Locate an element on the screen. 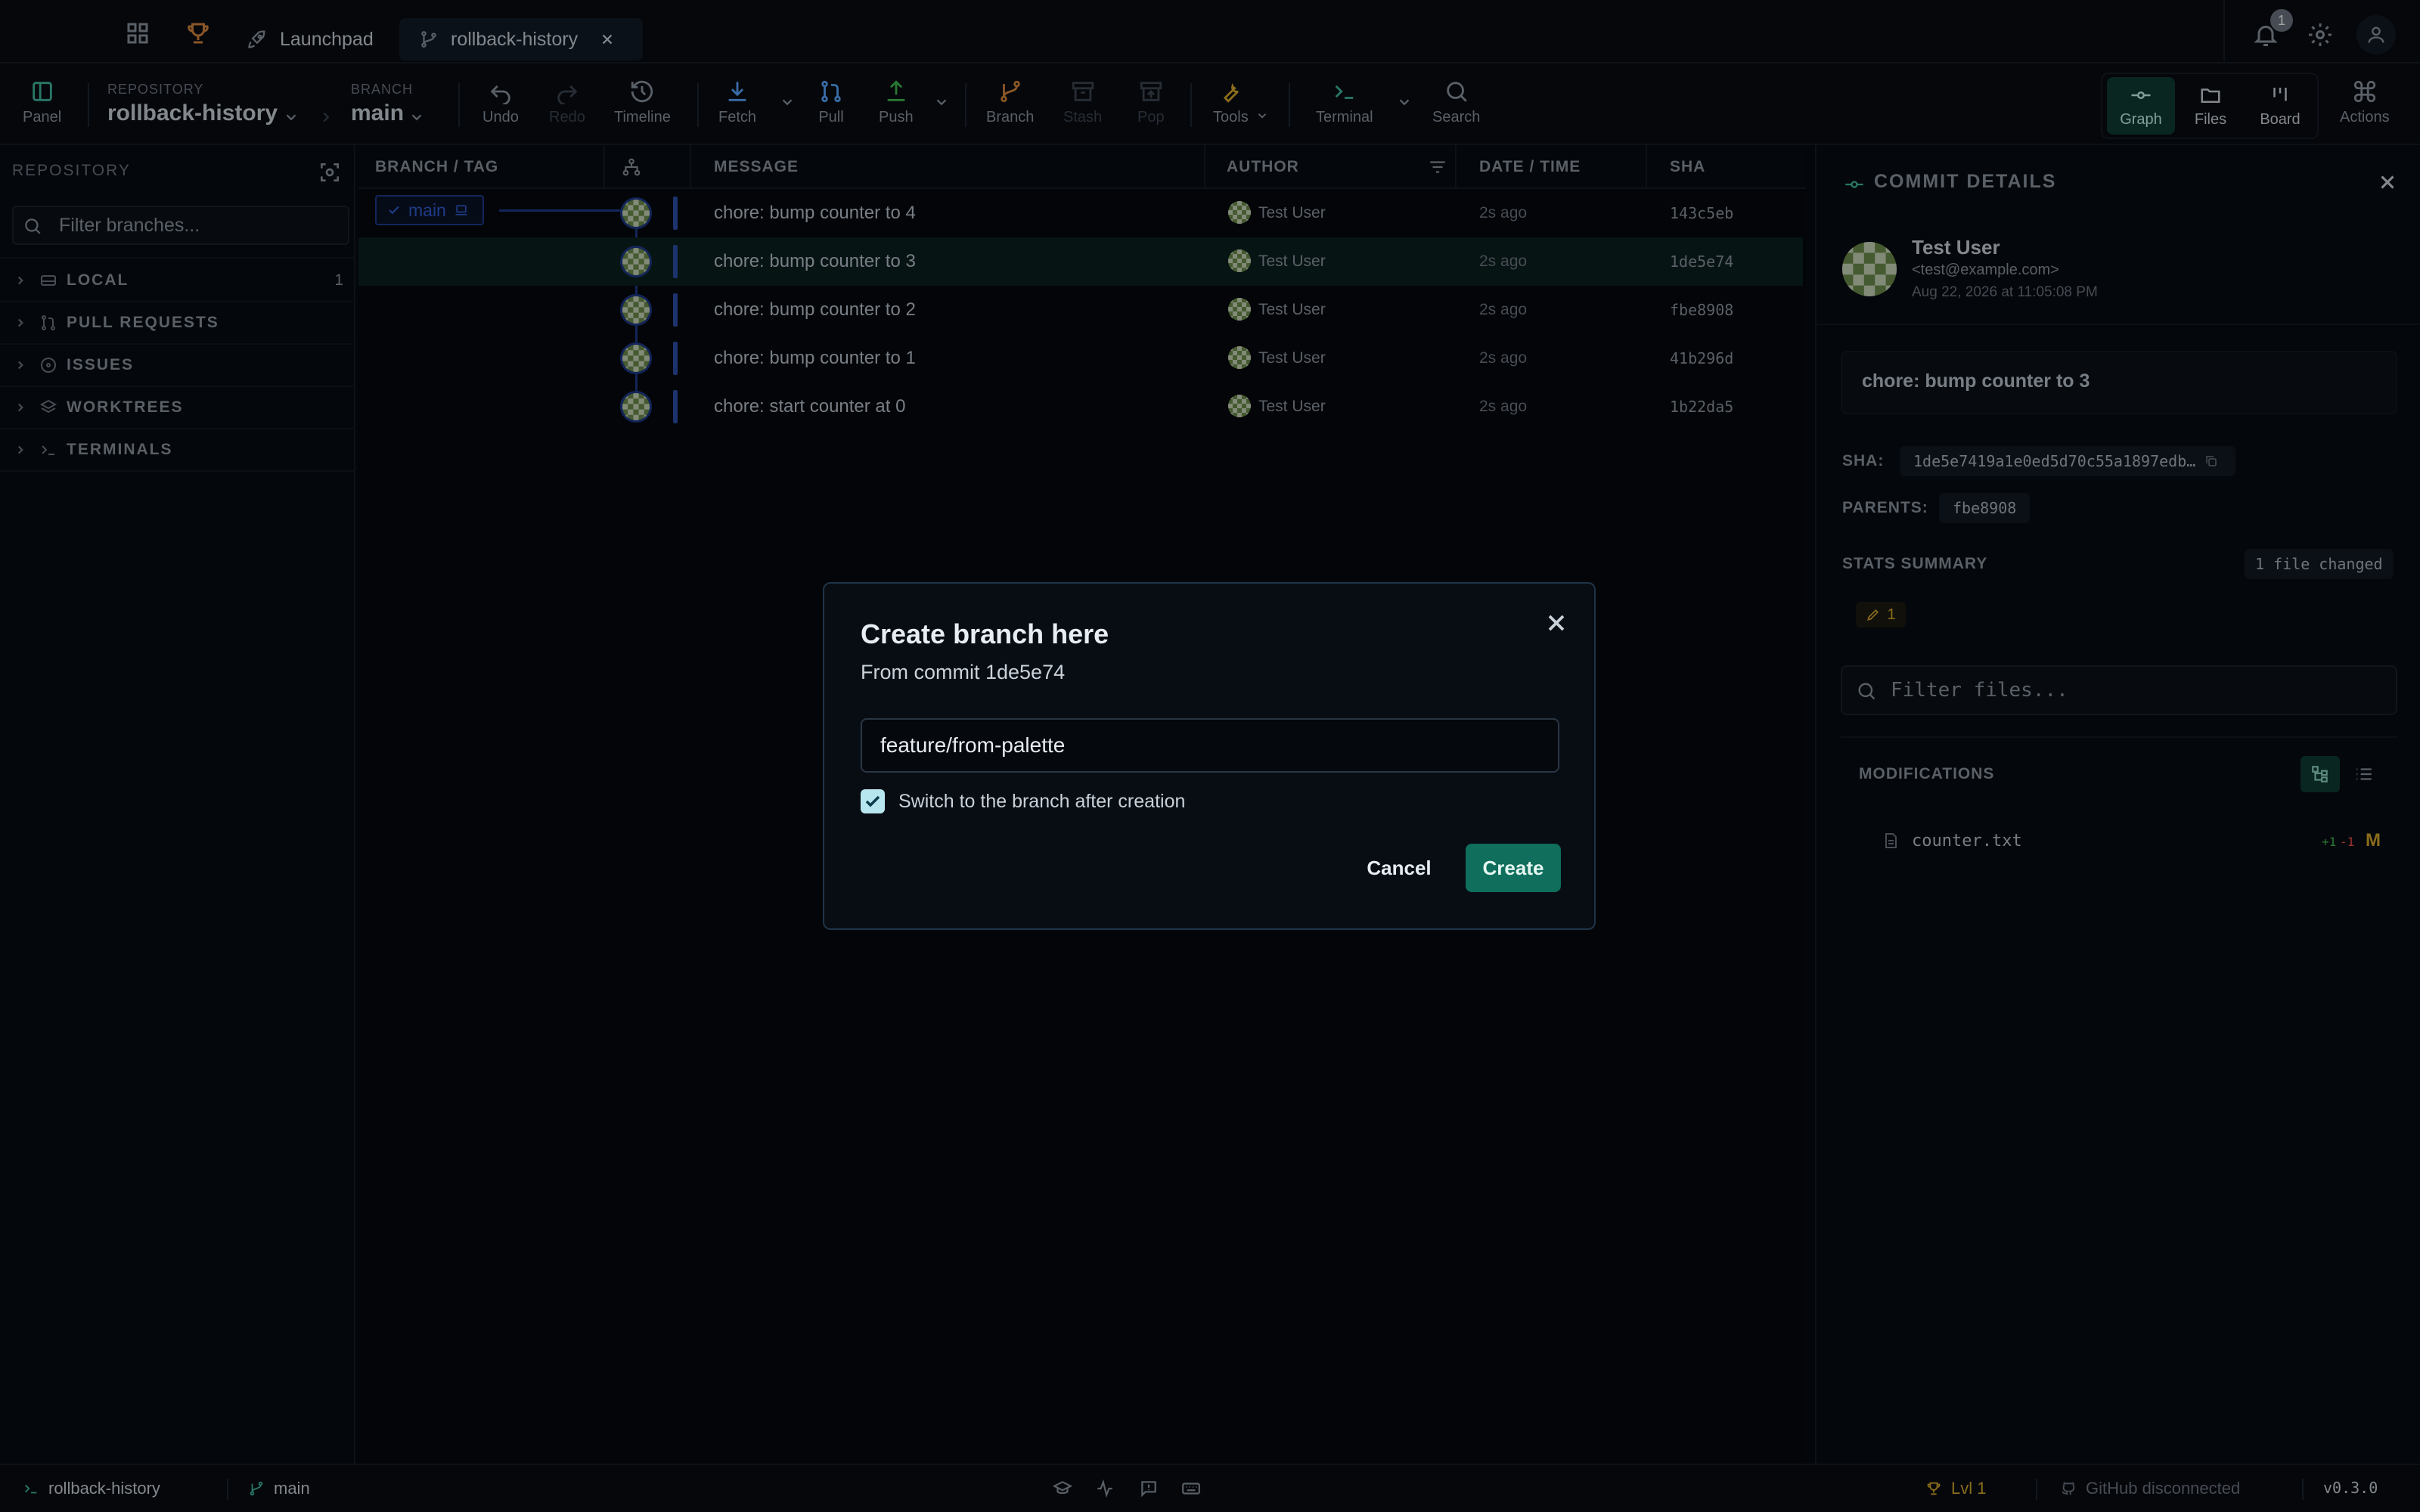 Image resolution: width=2420 pixels, height=1512 pixels. switch-branch-label: Switch to the branch after creation is located at coordinates (1041, 802).